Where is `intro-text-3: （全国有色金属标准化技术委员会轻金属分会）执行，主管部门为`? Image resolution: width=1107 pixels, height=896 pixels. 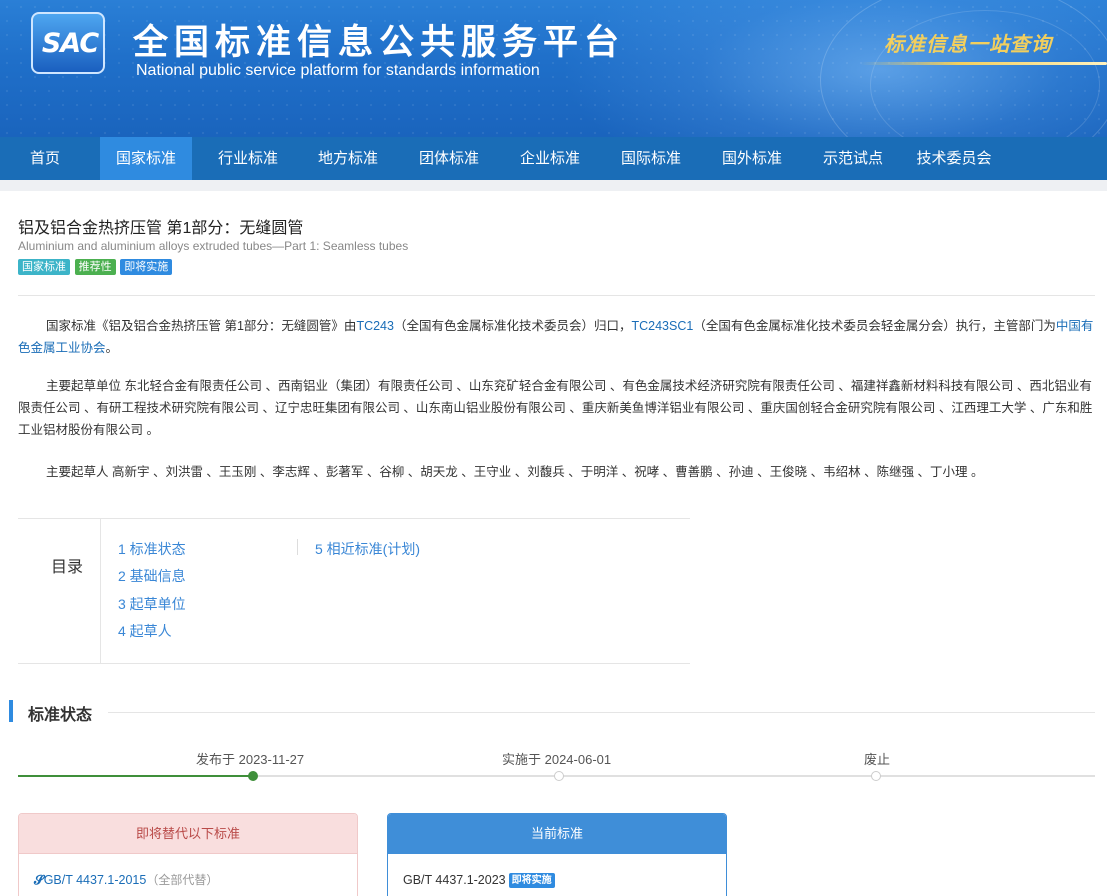
intro-text-3: （全国有色金属标准化技术委员会轻金属分会）执行，主管部门为 is located at coordinates (874, 326).